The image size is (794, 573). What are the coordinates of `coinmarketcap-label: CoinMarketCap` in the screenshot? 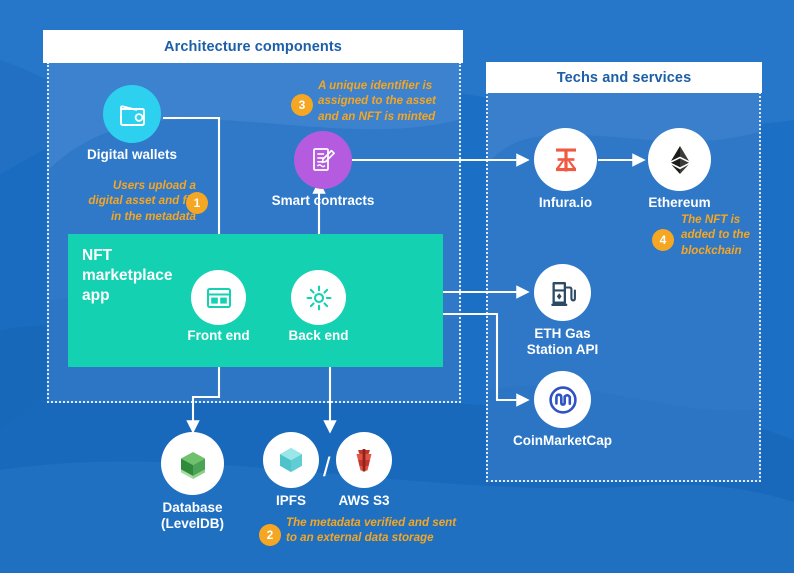 It's located at (562, 440).